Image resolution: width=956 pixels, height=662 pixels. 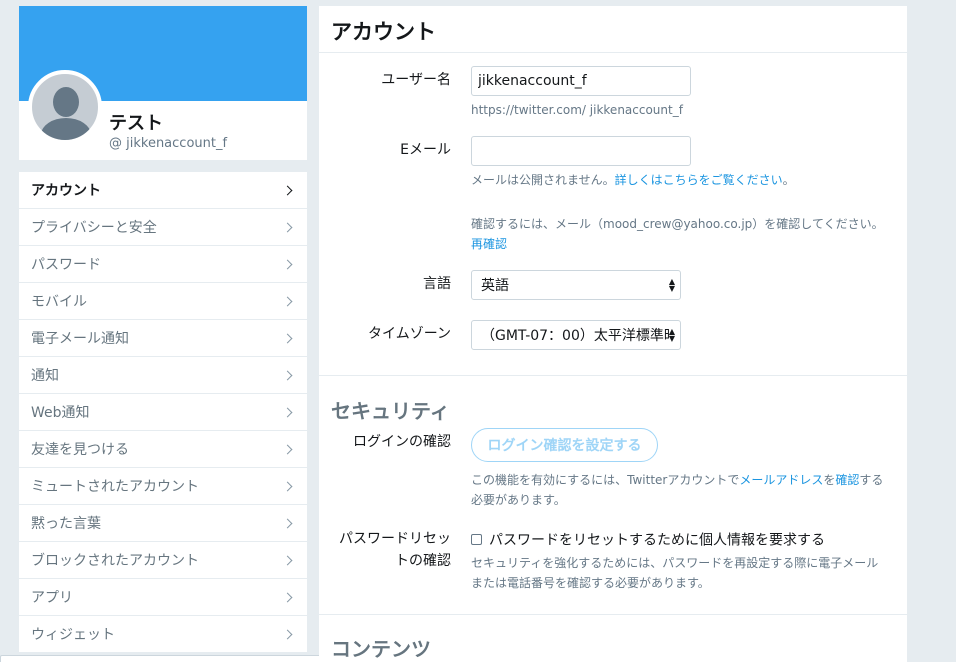 I want to click on avatar, so click(x=65, y=107).